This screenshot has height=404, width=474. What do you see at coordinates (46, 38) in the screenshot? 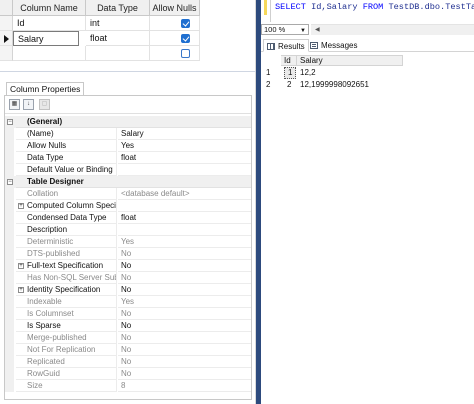
I see `column-name-cell: Salary` at bounding box center [46, 38].